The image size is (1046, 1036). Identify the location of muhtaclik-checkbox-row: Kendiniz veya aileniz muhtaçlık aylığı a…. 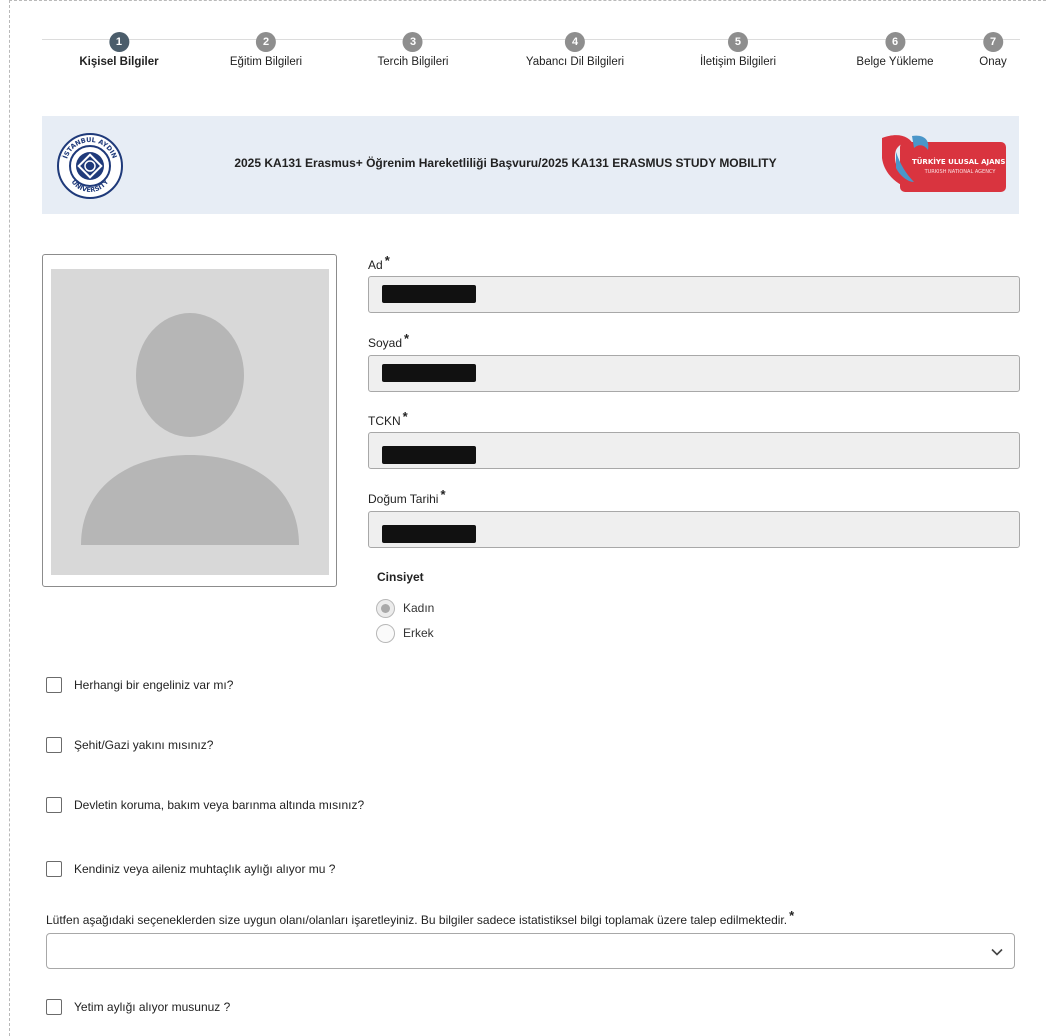
(190, 869).